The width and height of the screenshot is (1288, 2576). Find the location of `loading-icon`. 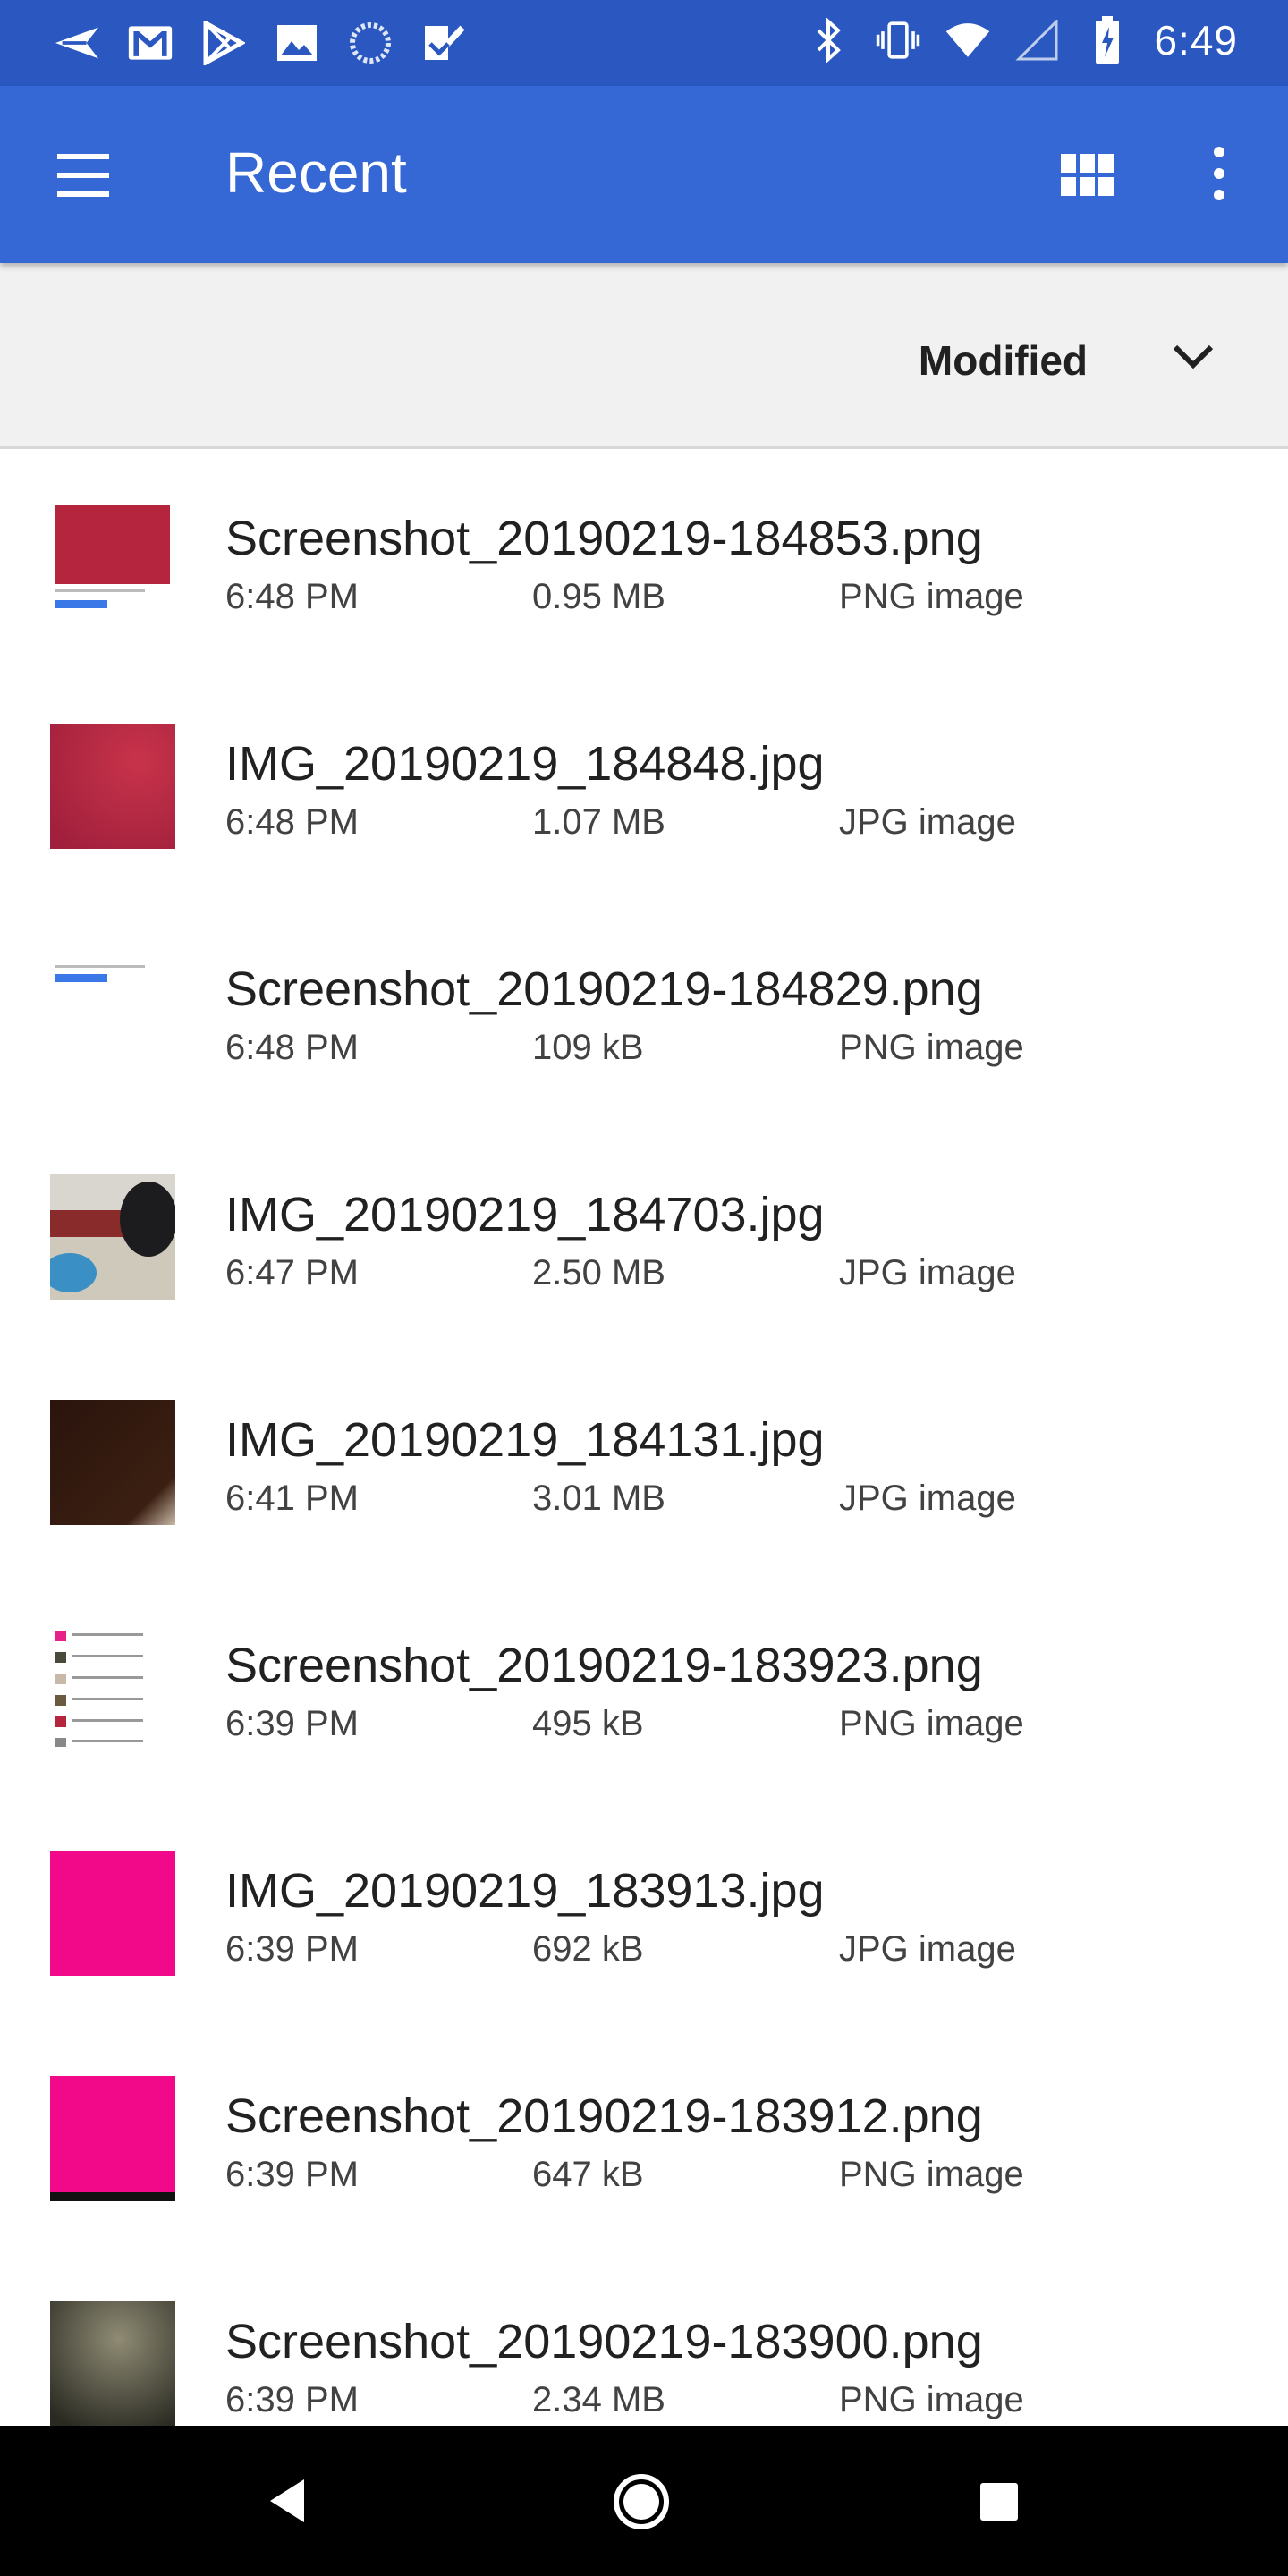

loading-icon is located at coordinates (370, 43).